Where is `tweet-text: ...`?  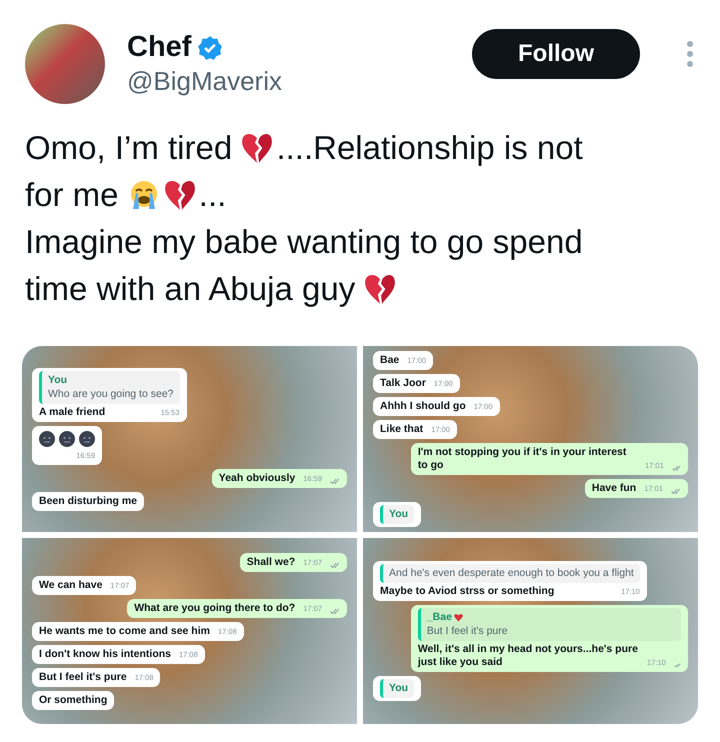 tweet-text: ... is located at coordinates (212, 195).